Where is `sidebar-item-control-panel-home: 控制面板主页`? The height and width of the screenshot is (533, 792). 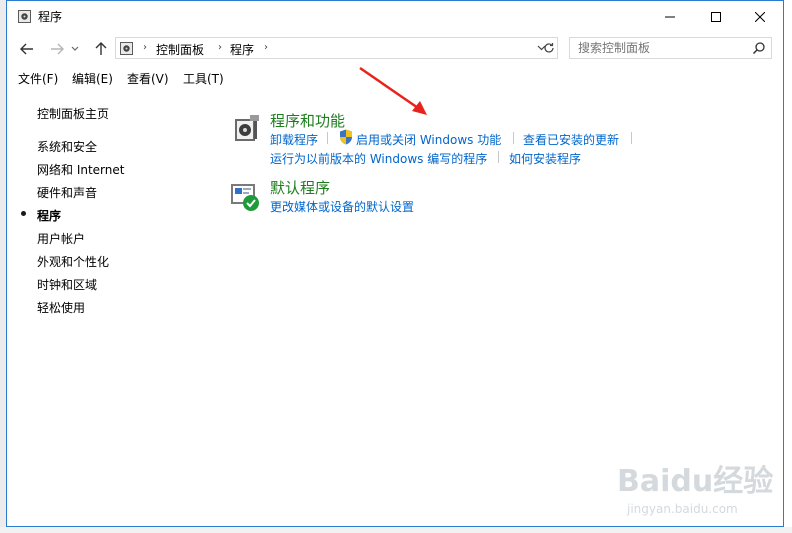 sidebar-item-control-panel-home: 控制面板主页 is located at coordinates (73, 113).